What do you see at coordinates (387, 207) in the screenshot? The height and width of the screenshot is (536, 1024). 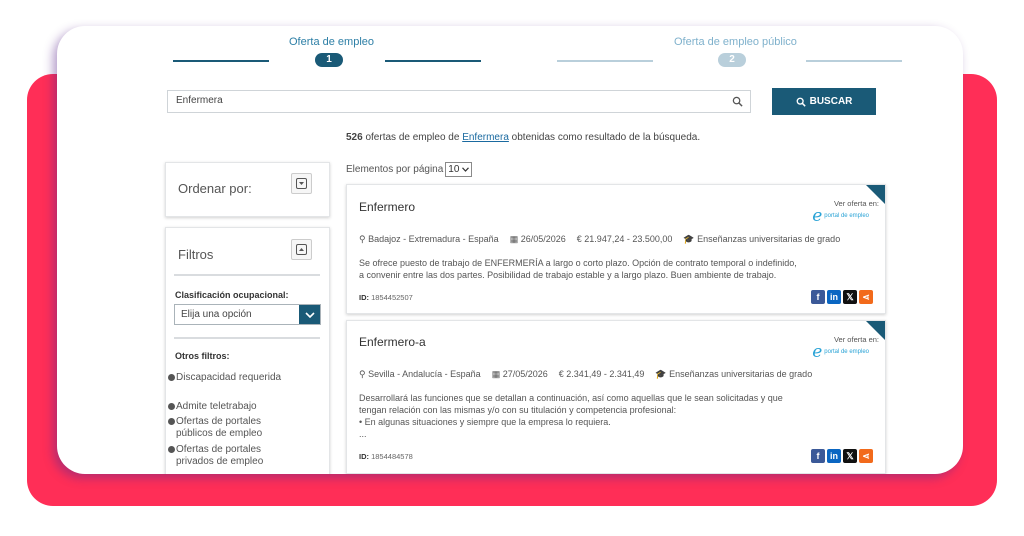 I see `offer-title: Enfermero` at bounding box center [387, 207].